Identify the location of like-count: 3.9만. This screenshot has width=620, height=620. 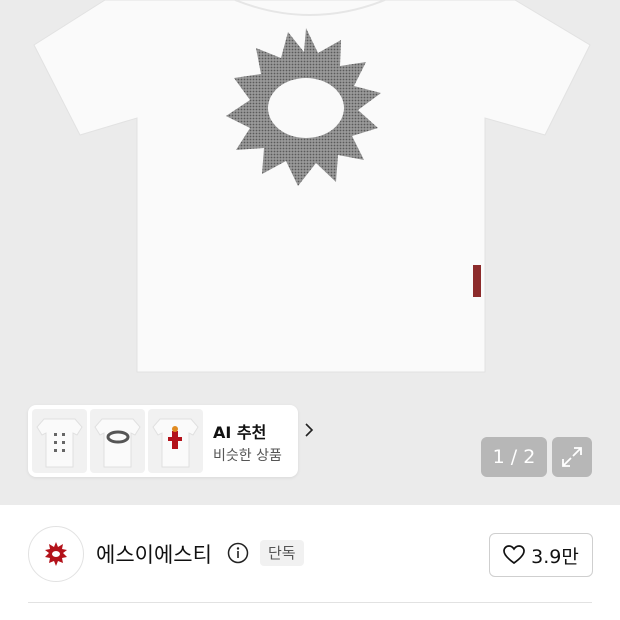
(555, 556).